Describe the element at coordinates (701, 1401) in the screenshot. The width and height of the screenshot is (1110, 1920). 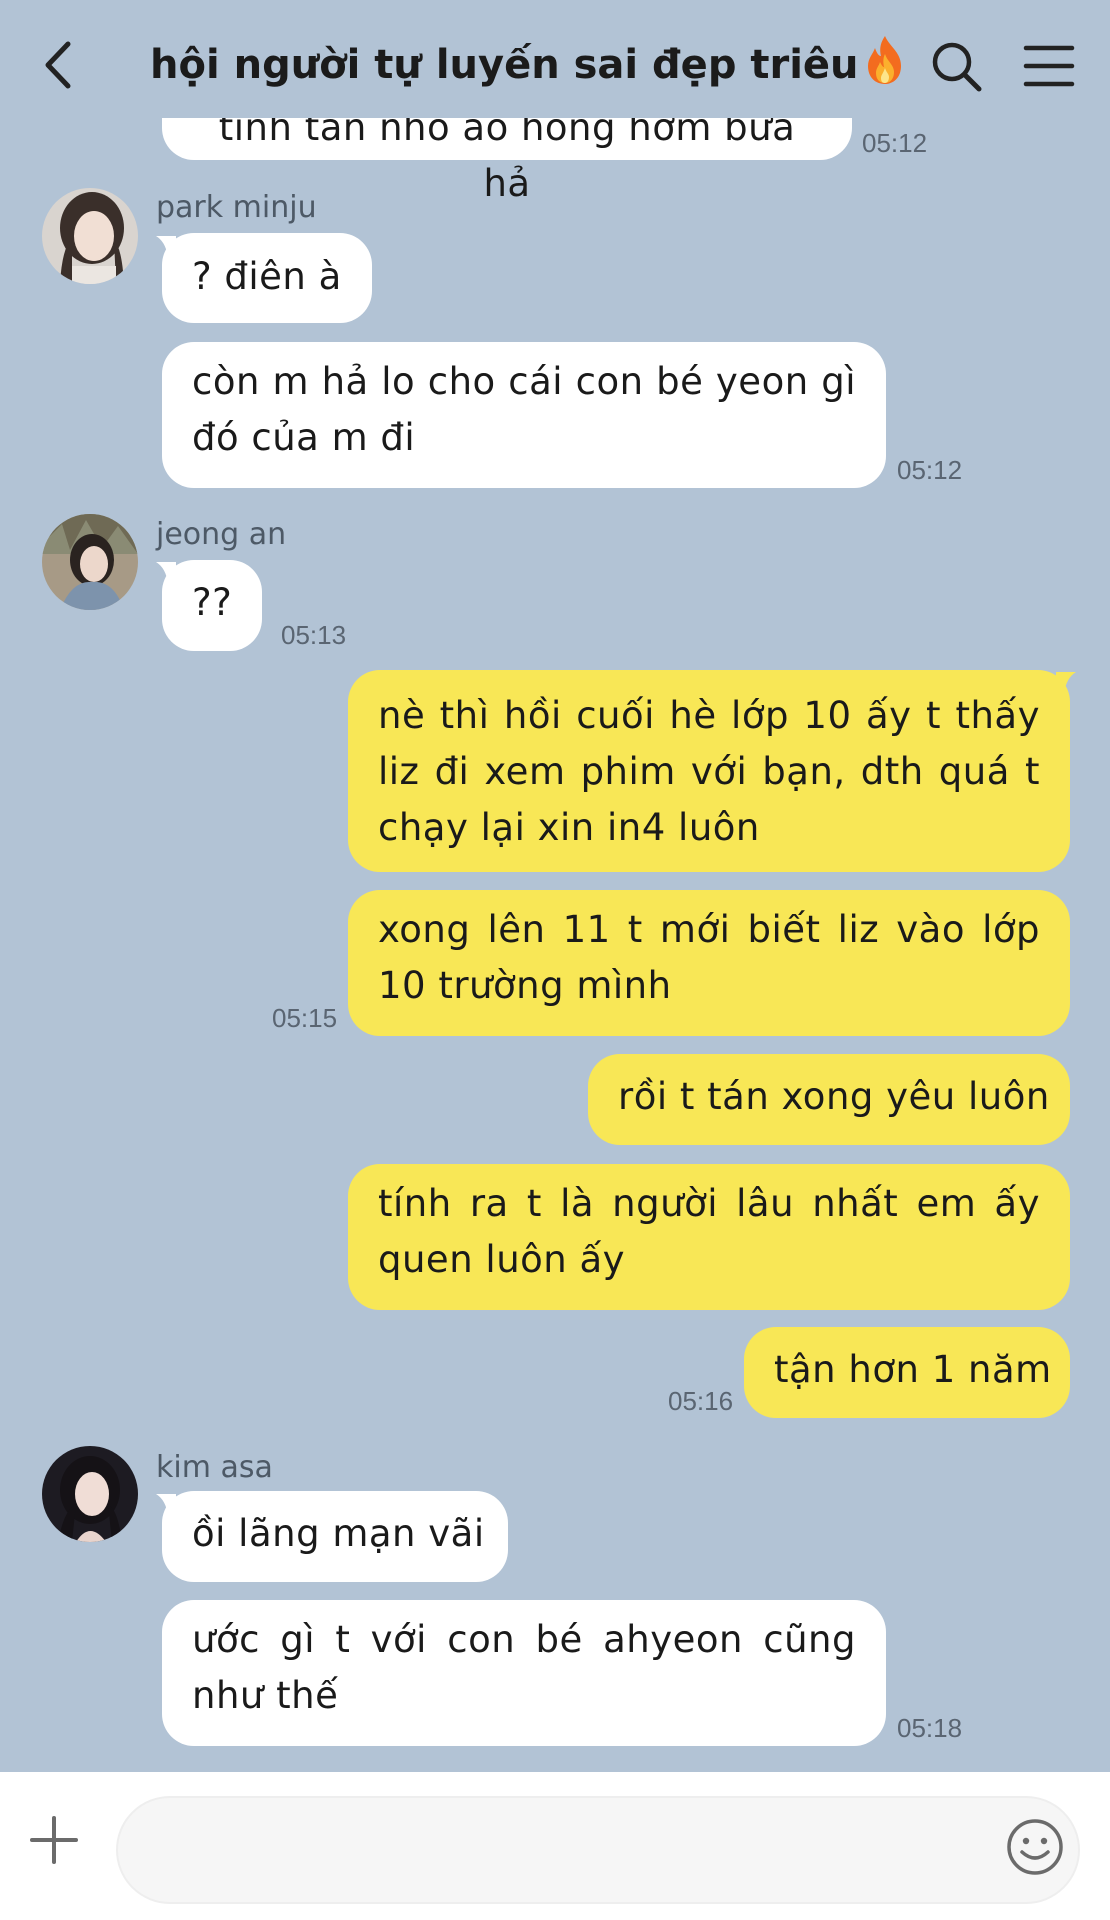
I see `message-time: 05:16` at that location.